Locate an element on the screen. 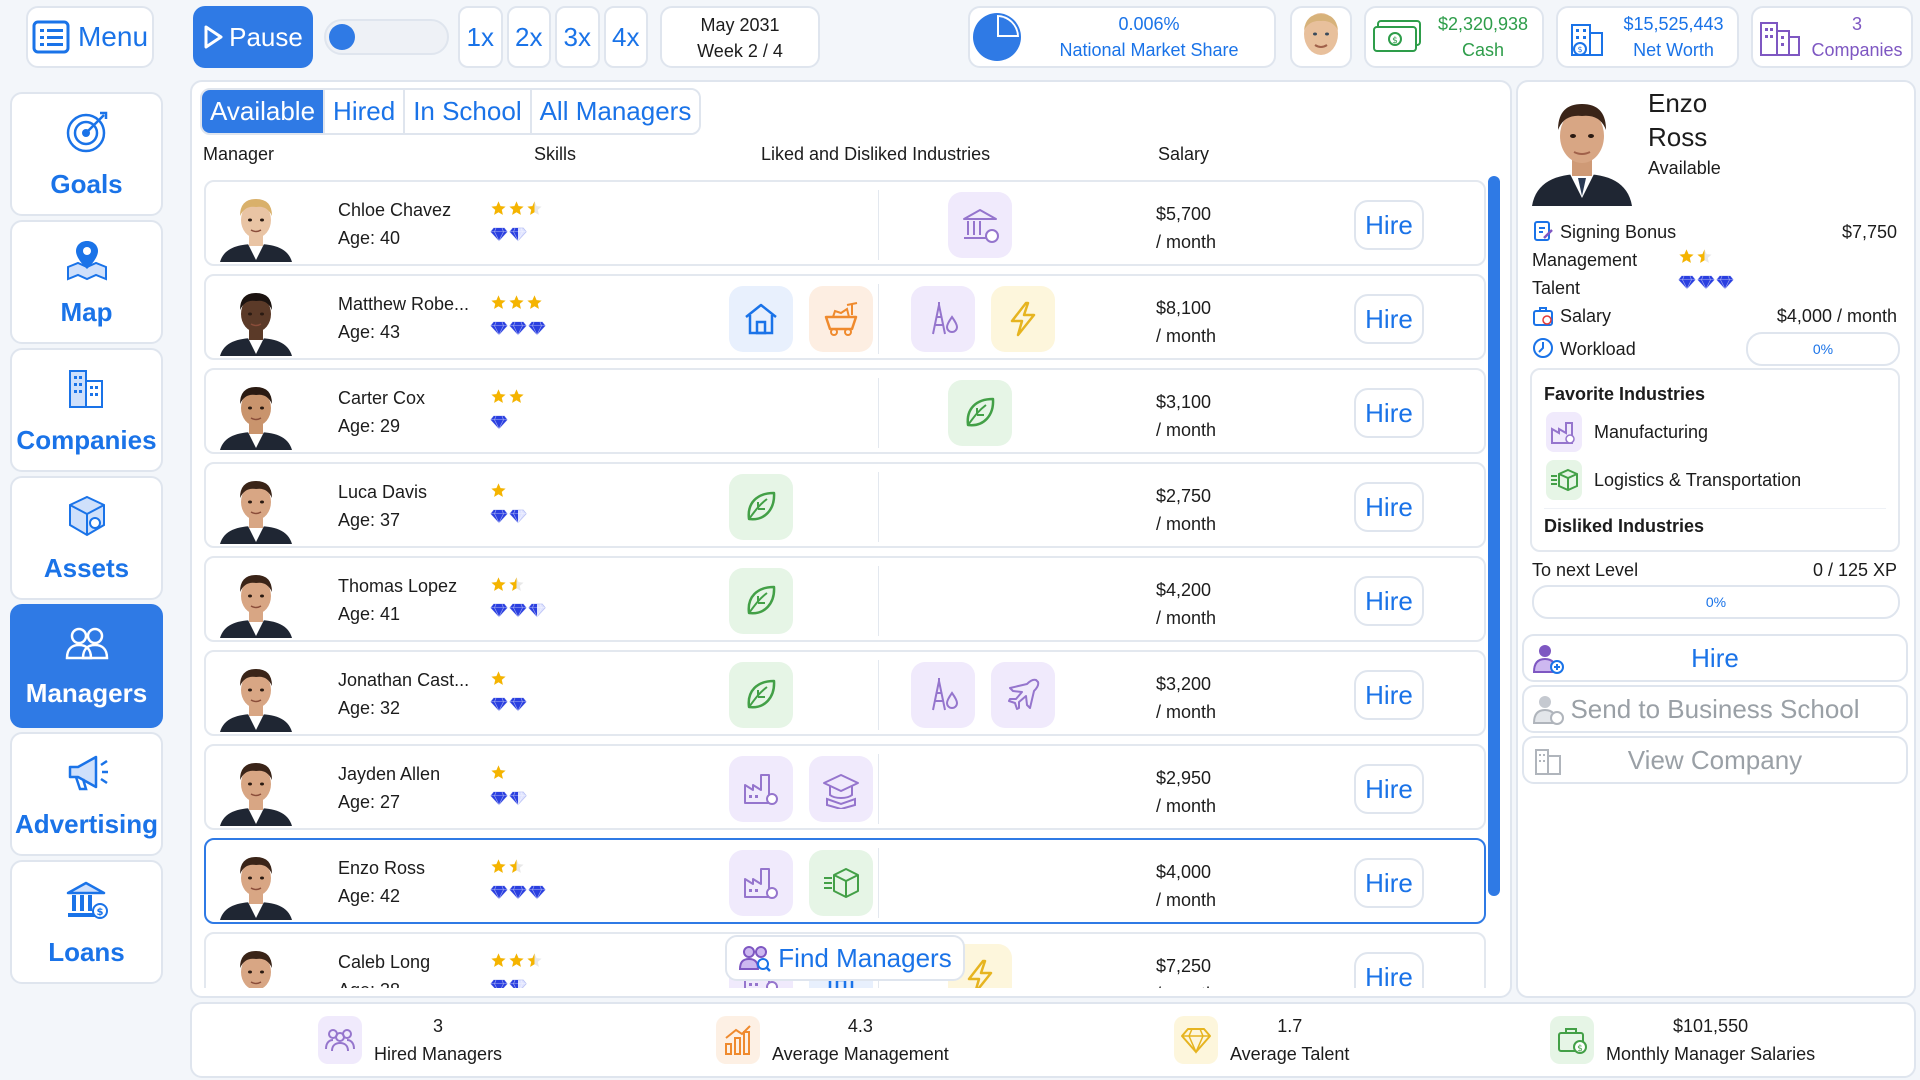 This screenshot has height=1080, width=1920. salary: $3,100 / month is located at coordinates (1186, 416).